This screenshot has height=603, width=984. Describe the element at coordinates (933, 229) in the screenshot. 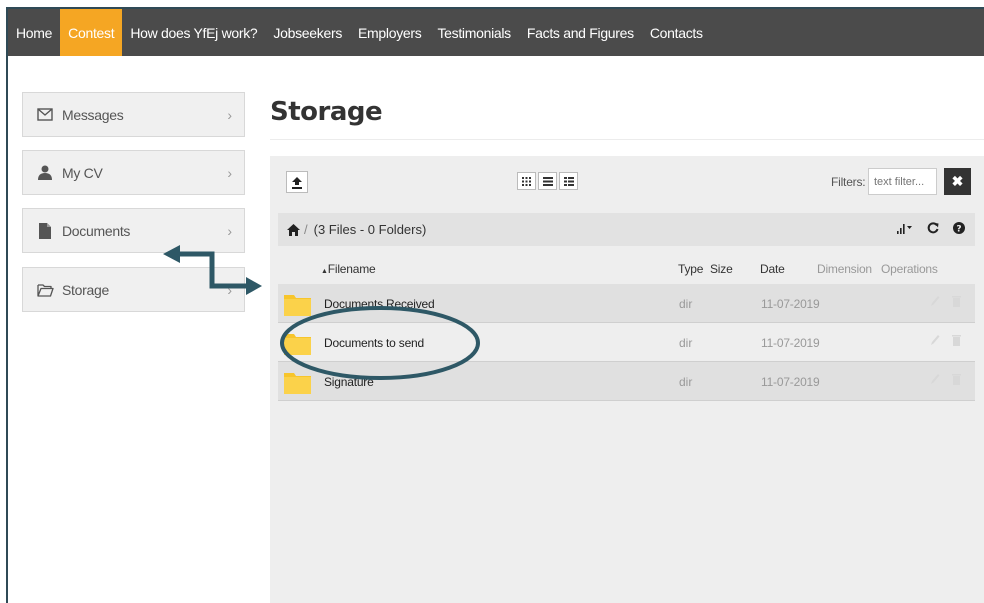

I see `refresh-icon` at that location.